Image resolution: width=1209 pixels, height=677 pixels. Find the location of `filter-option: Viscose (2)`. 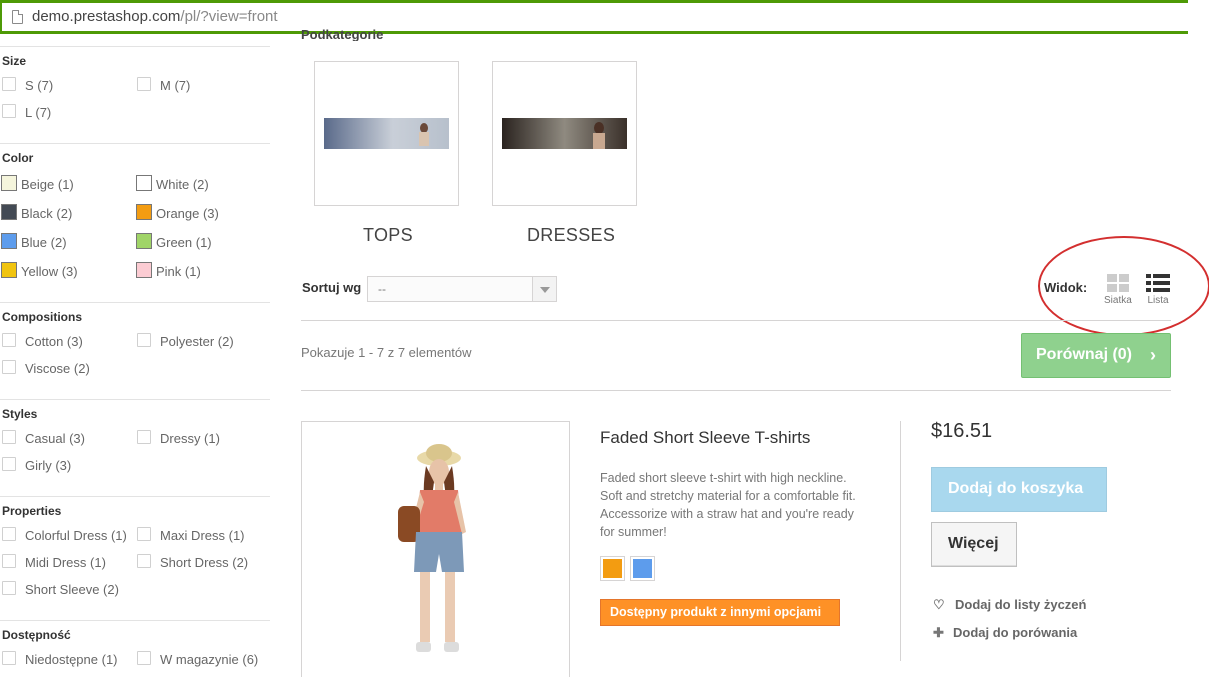

filter-option: Viscose (2) is located at coordinates (57, 368).